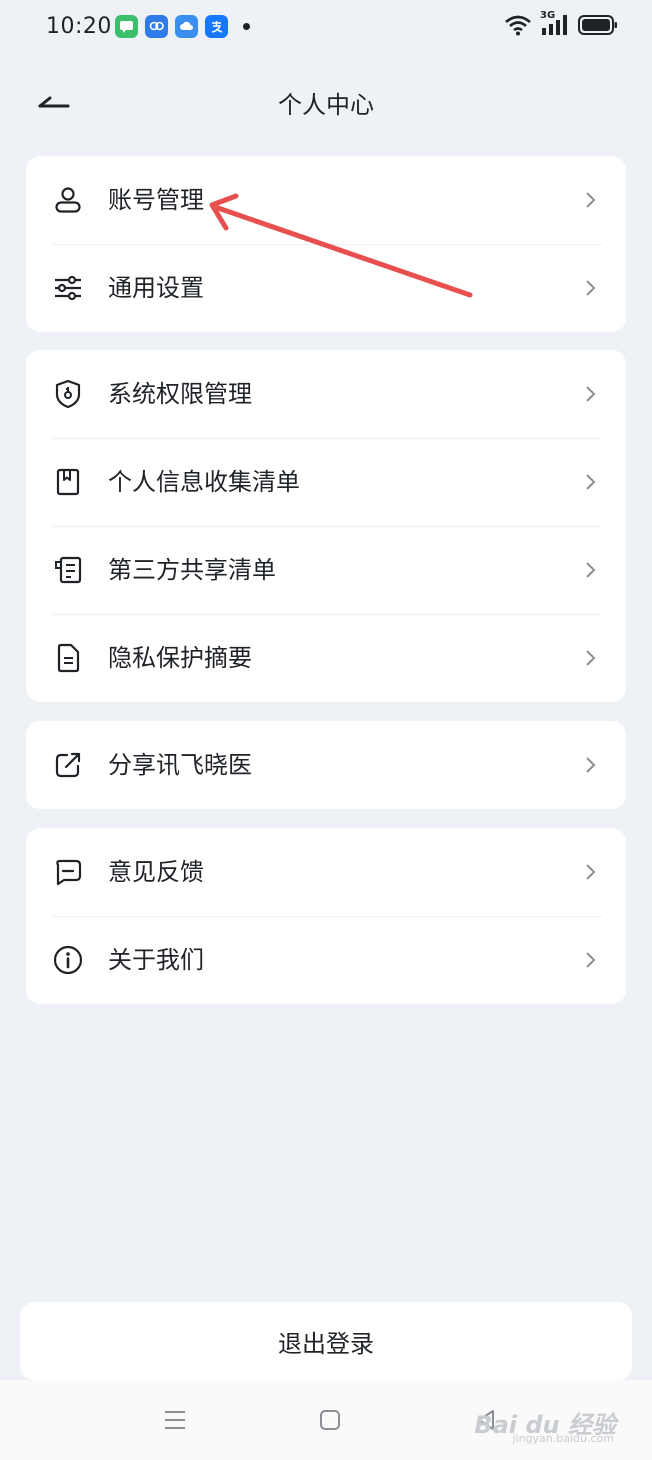  Describe the element at coordinates (156, 26) in the screenshot. I see `chat-app-icon` at that location.